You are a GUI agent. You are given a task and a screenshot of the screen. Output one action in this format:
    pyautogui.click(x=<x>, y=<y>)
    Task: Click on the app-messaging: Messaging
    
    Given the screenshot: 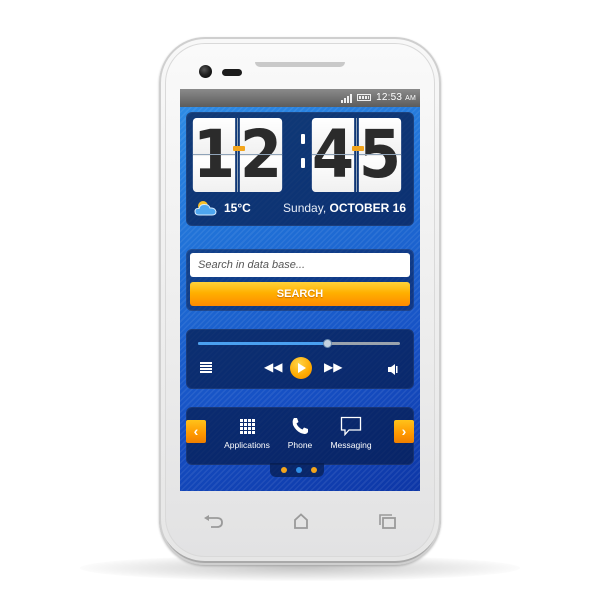 What is the action you would take?
    pyautogui.click(x=351, y=432)
    